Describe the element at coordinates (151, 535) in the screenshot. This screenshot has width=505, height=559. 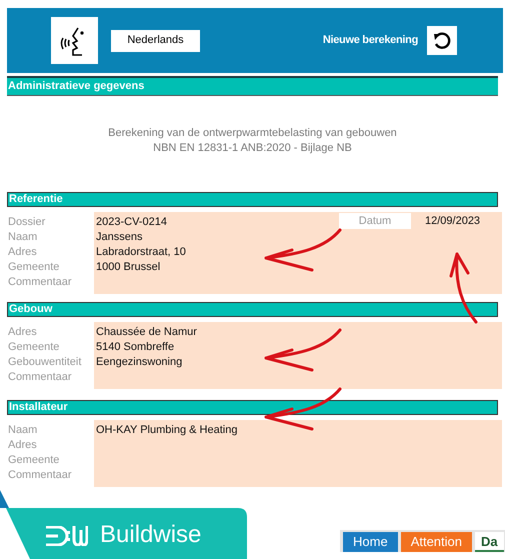
I see `brand-name: Buildwise` at that location.